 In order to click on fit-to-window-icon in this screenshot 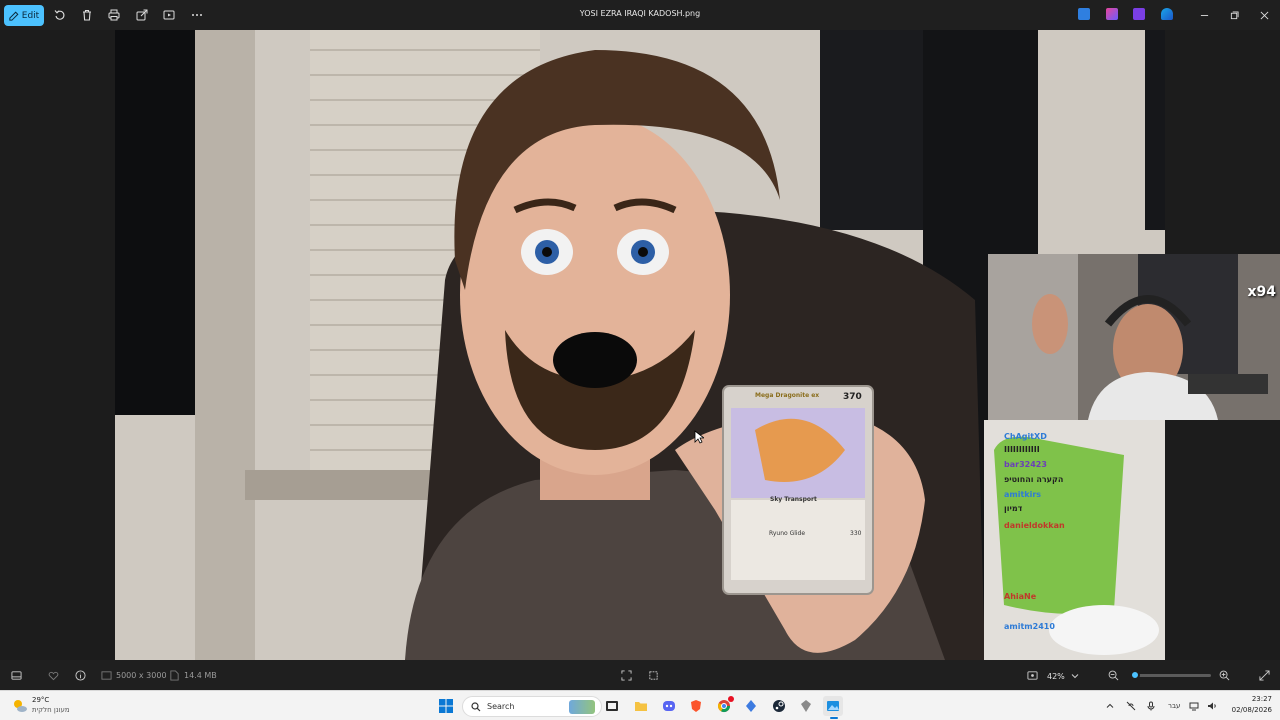, I will do `click(626, 675)`.